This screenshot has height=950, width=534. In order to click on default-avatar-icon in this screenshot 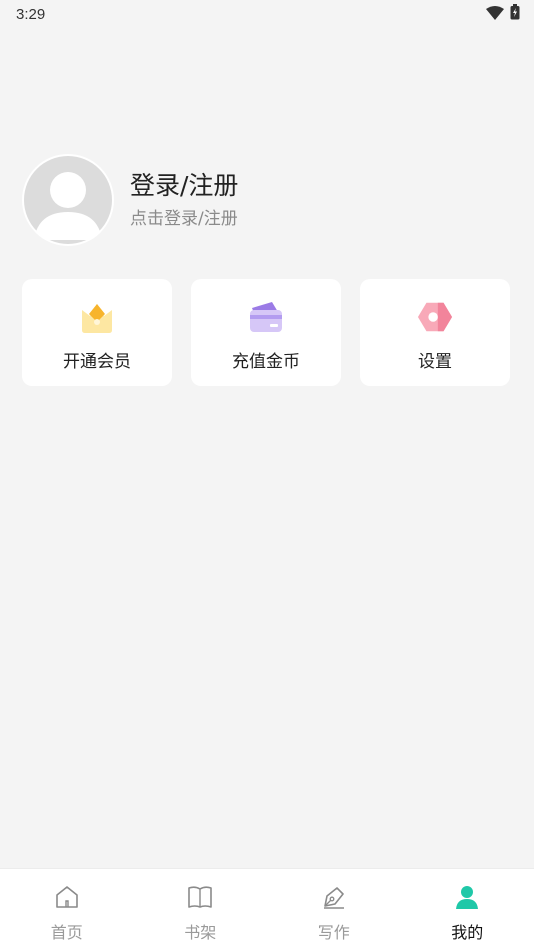, I will do `click(68, 200)`.